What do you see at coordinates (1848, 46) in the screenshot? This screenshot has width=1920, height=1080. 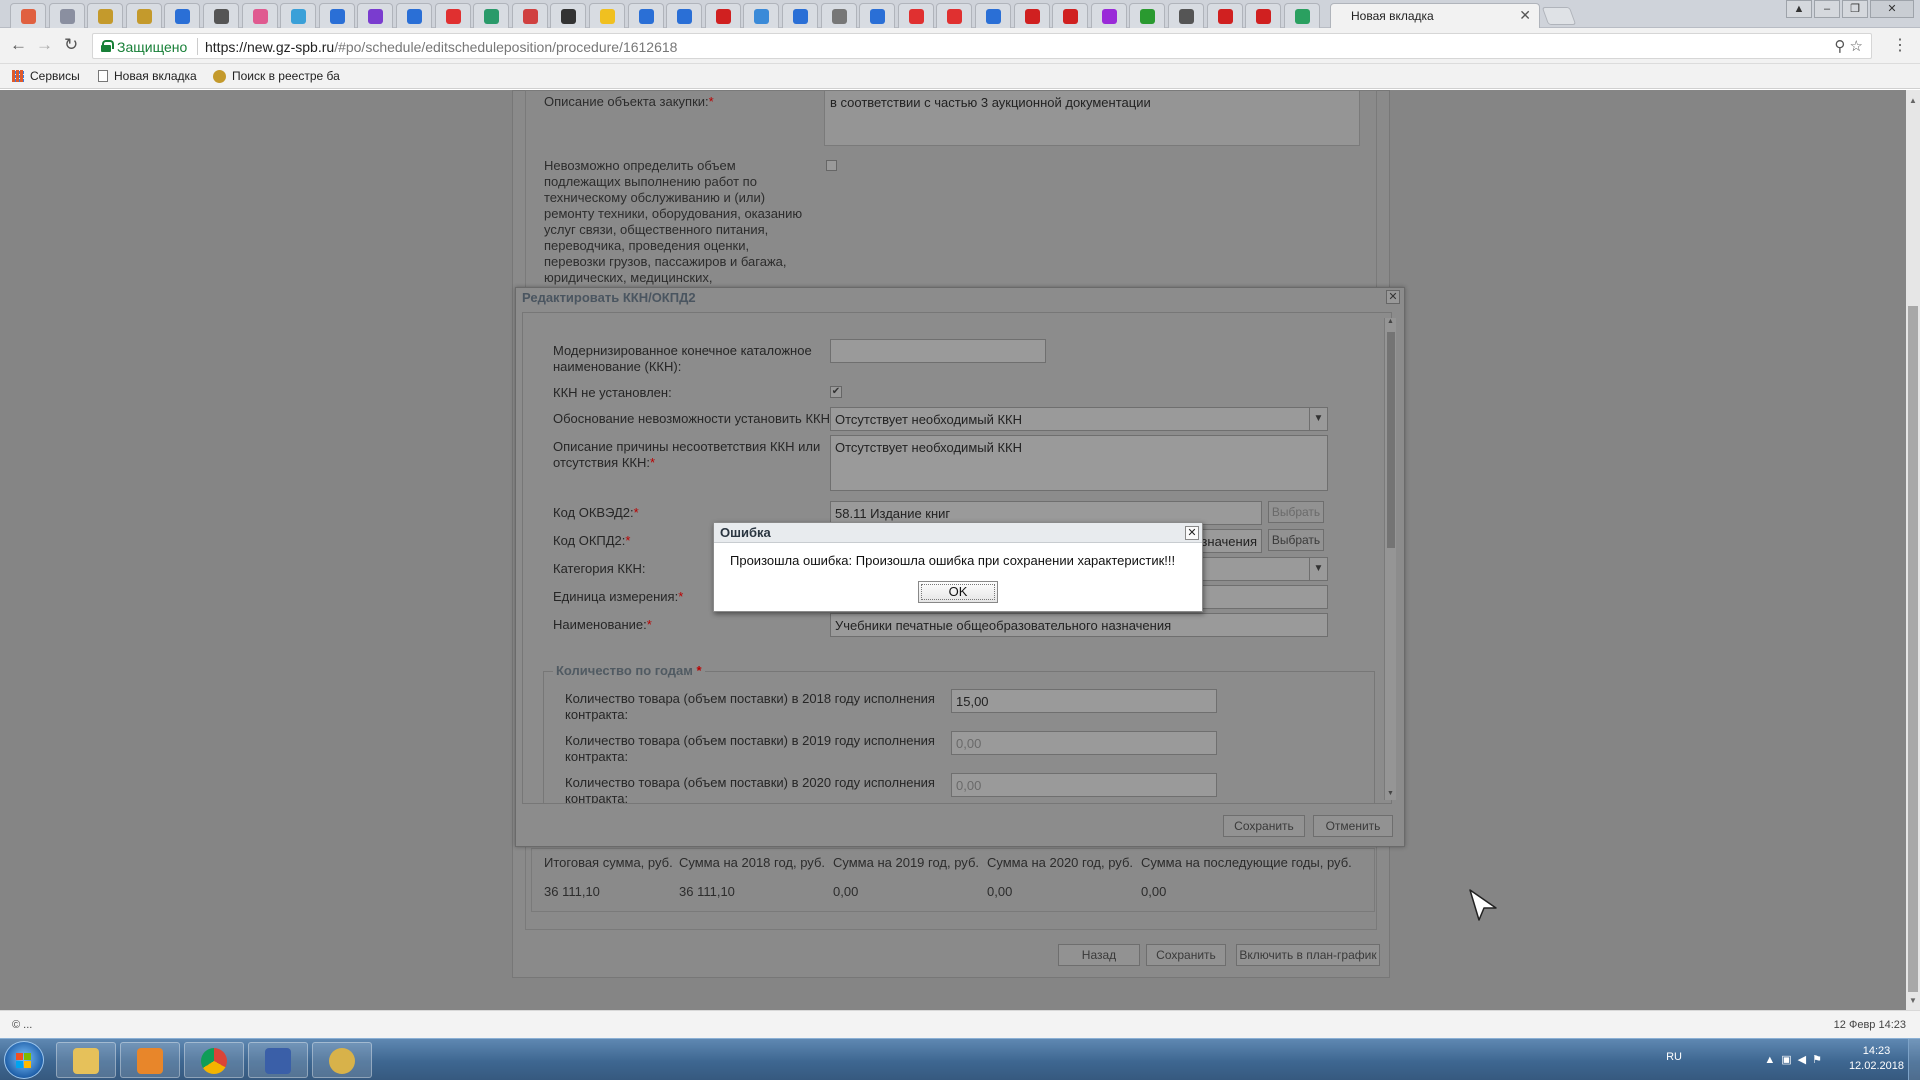 I see `zoom-and-bookmark-icons: ⚲ ☆` at bounding box center [1848, 46].